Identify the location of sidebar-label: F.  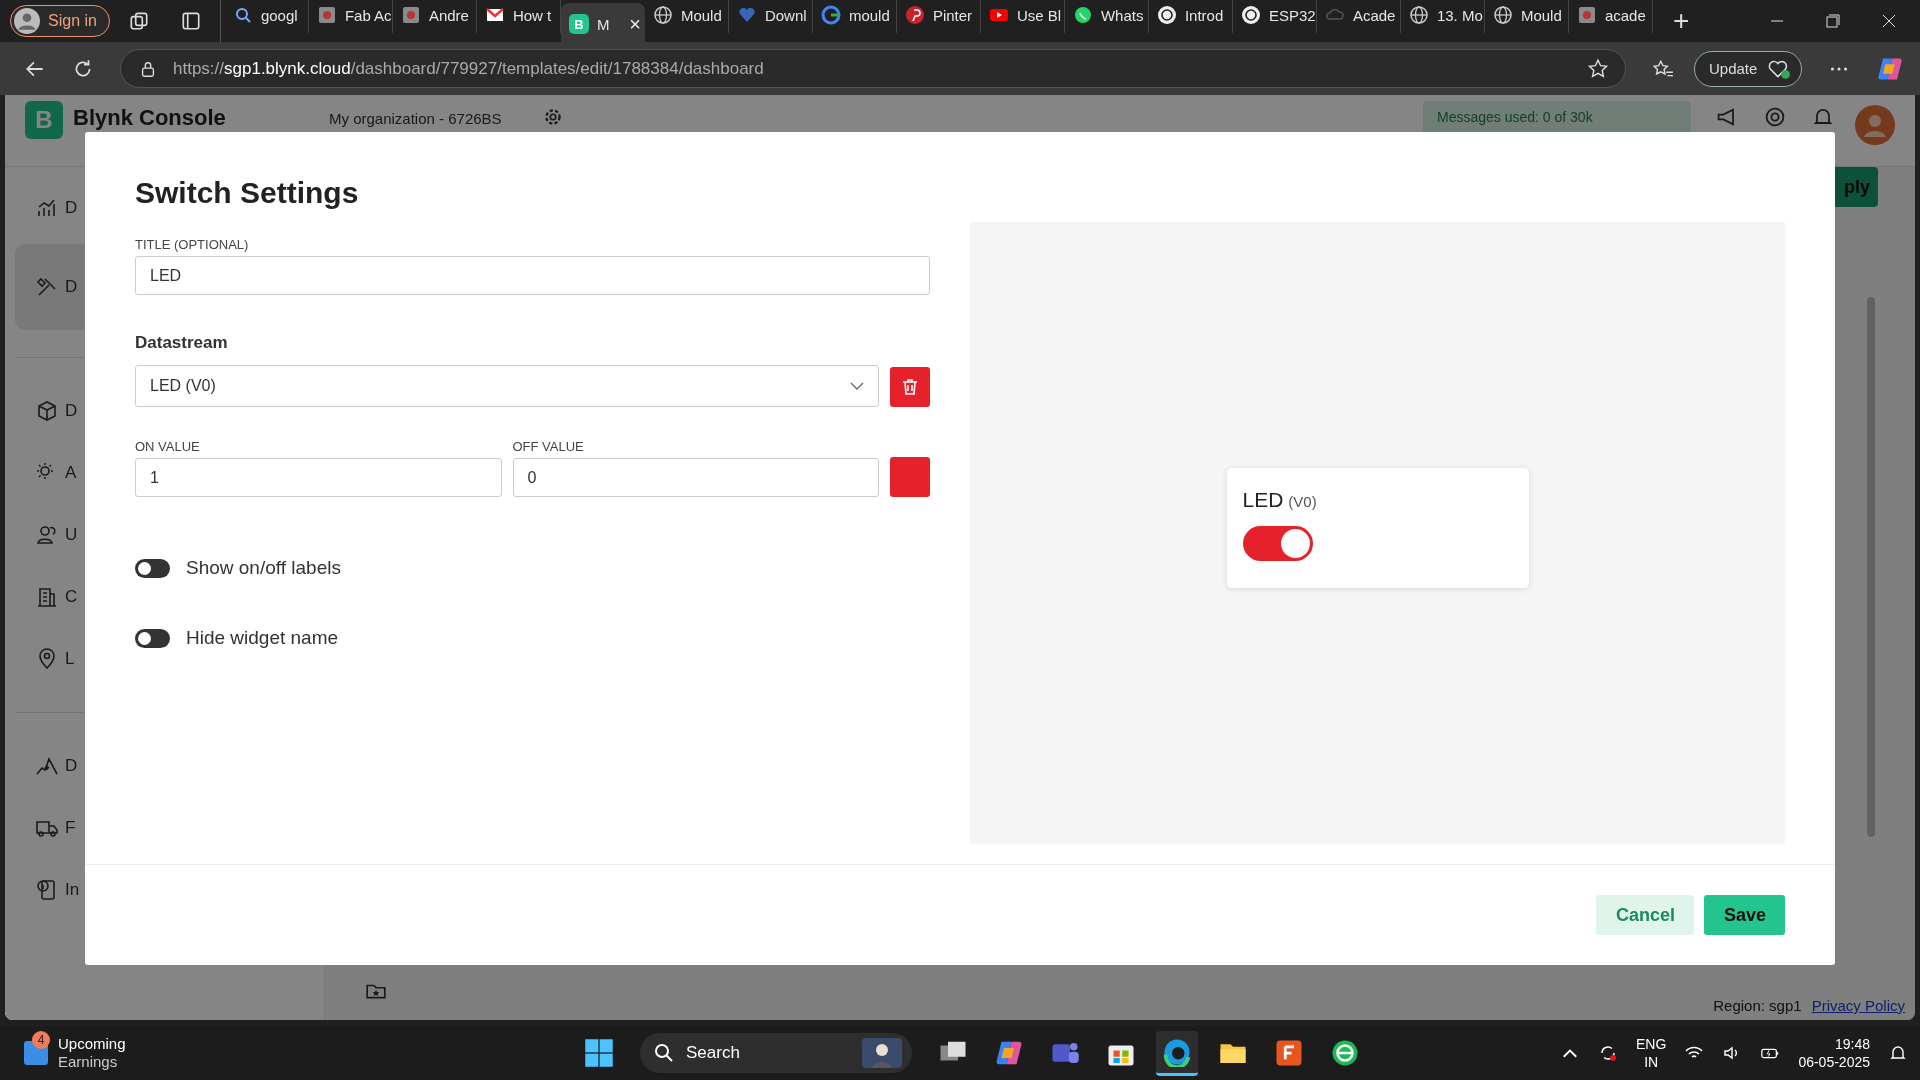
(70, 828).